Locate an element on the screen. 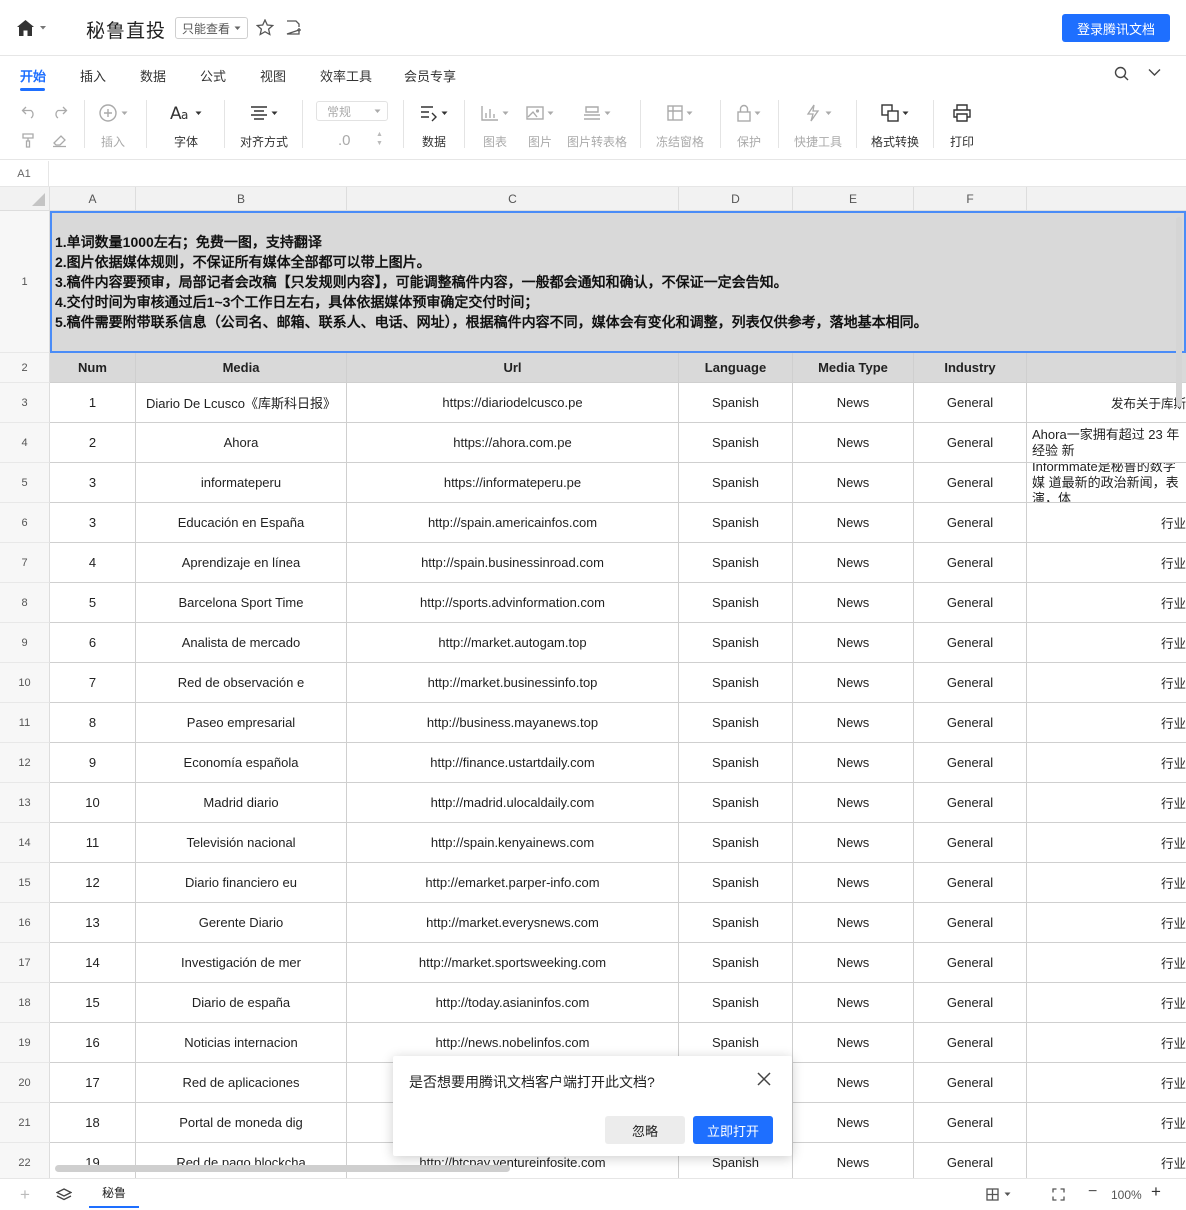  table-cell-url: http://spain.kenyainews.com is located at coordinates (513, 843).